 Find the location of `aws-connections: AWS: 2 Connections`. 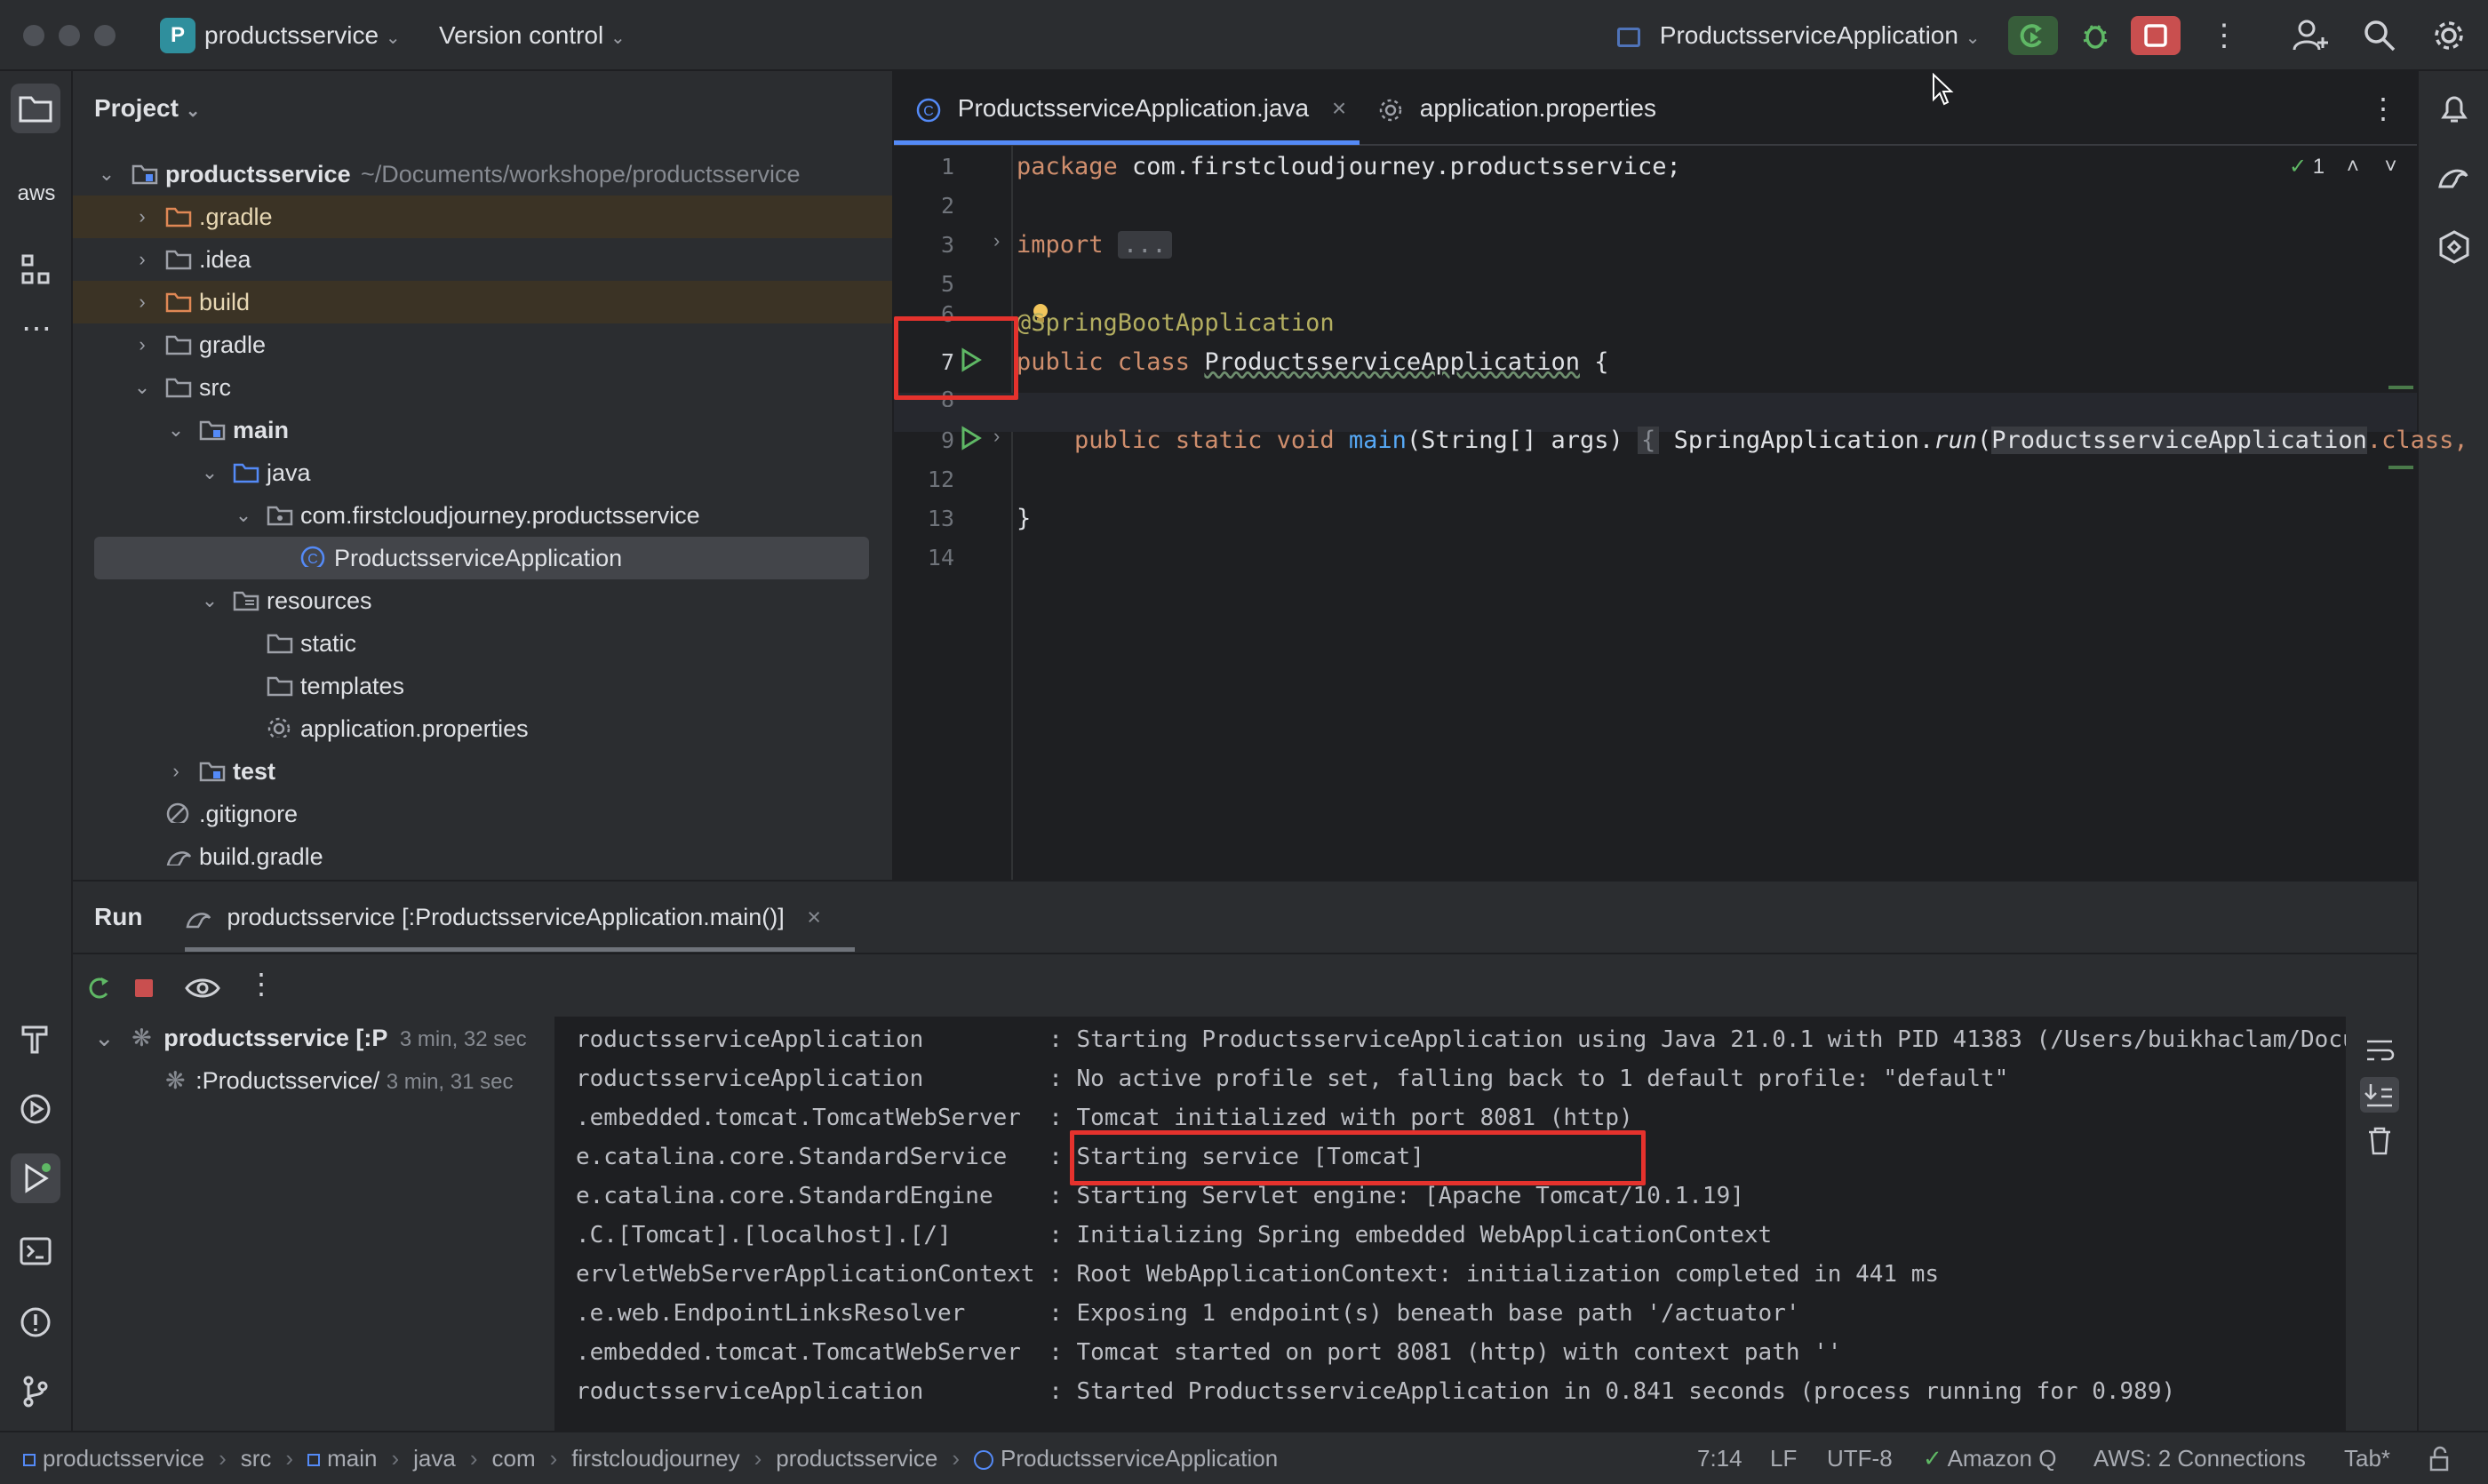

aws-connections: AWS: 2 Connections is located at coordinates (2200, 1458).